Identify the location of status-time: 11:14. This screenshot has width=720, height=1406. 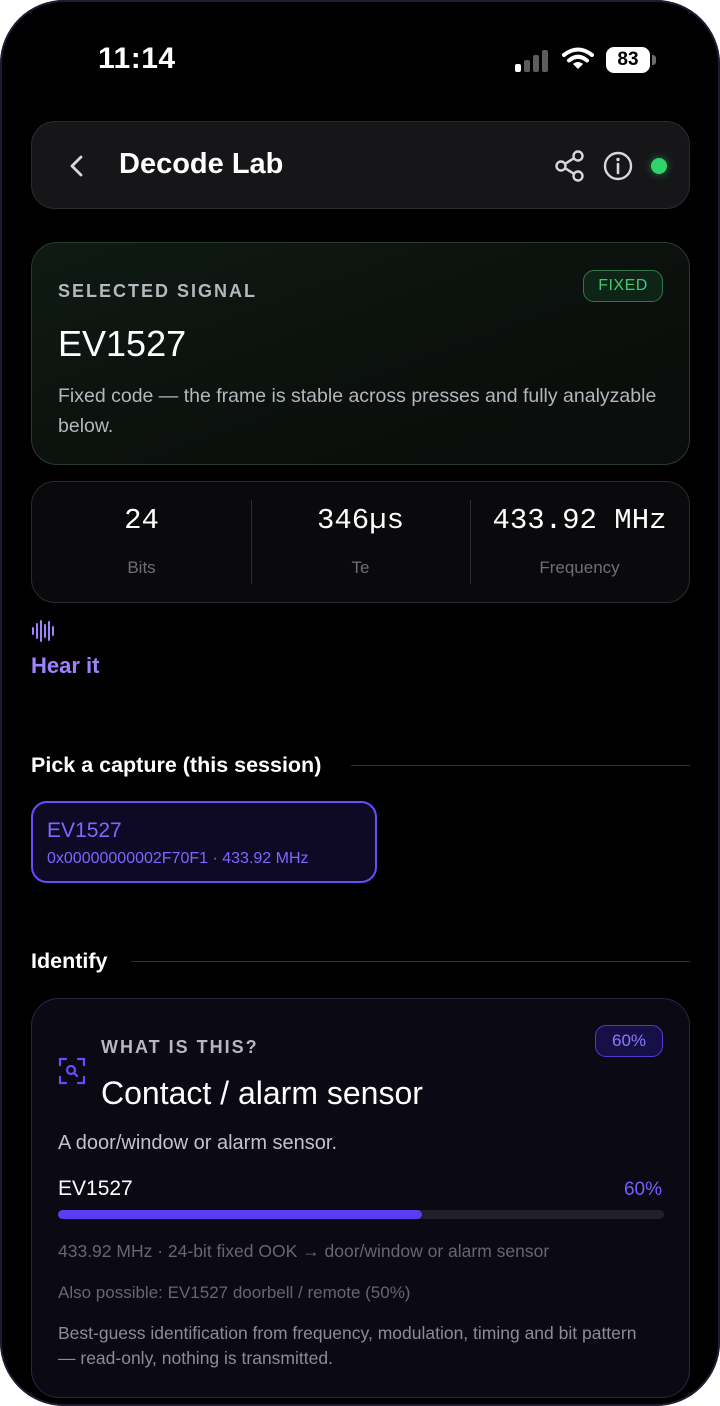
(137, 58).